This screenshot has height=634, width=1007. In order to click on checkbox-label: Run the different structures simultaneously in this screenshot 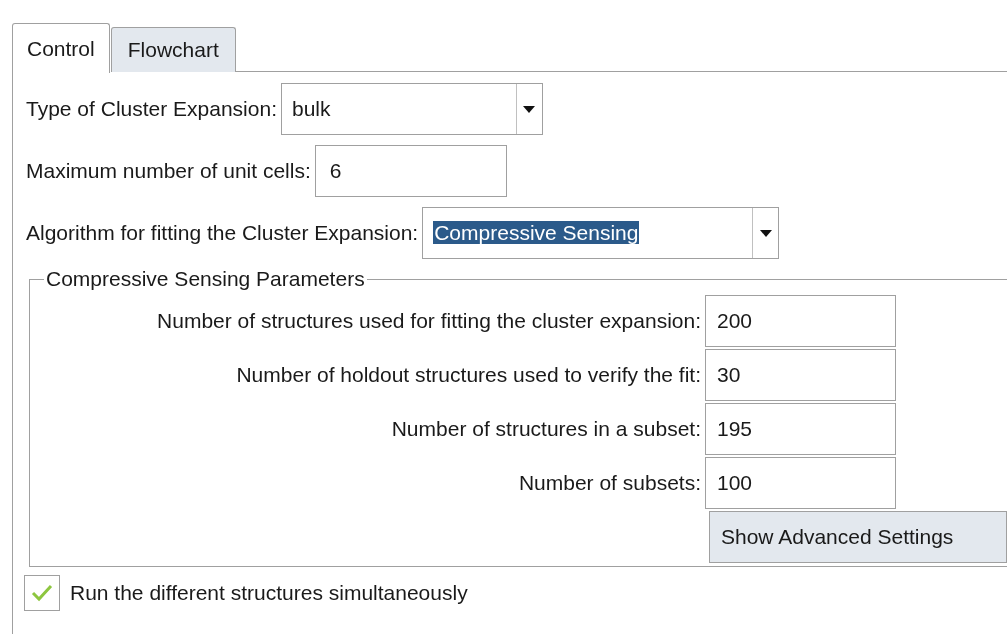, I will do `click(269, 593)`.